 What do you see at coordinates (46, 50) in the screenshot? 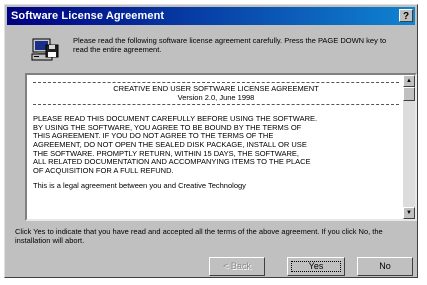
I see `computer-disk-icon` at bounding box center [46, 50].